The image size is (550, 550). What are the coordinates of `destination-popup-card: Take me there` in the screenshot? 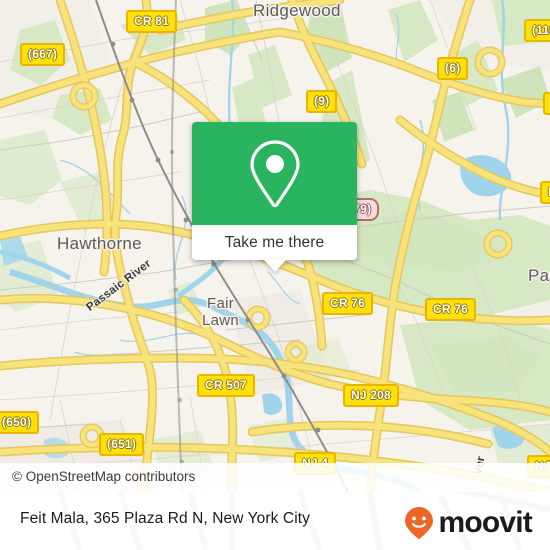 It's located at (274, 191).